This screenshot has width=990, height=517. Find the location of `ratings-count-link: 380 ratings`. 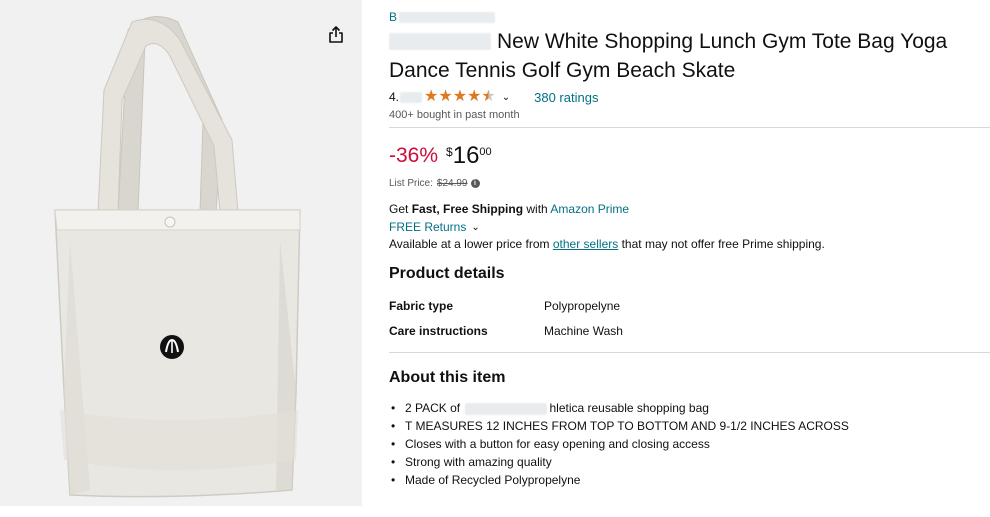

ratings-count-link: 380 ratings is located at coordinates (566, 97).